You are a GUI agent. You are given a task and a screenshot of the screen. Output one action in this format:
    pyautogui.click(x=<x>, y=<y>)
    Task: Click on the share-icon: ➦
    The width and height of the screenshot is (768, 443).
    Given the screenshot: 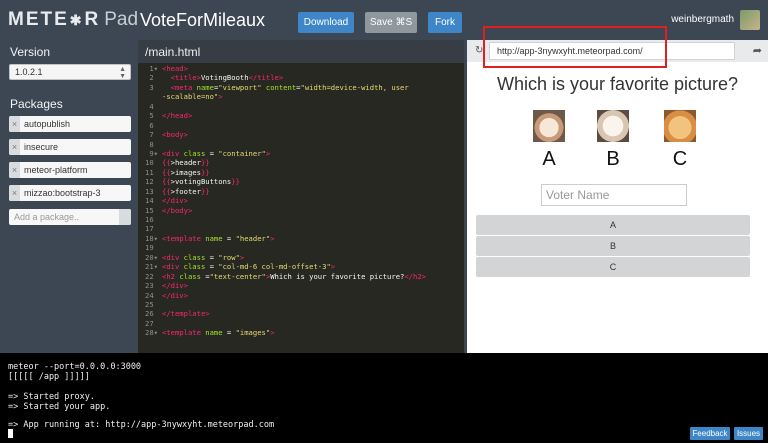 What is the action you would take?
    pyautogui.click(x=757, y=50)
    